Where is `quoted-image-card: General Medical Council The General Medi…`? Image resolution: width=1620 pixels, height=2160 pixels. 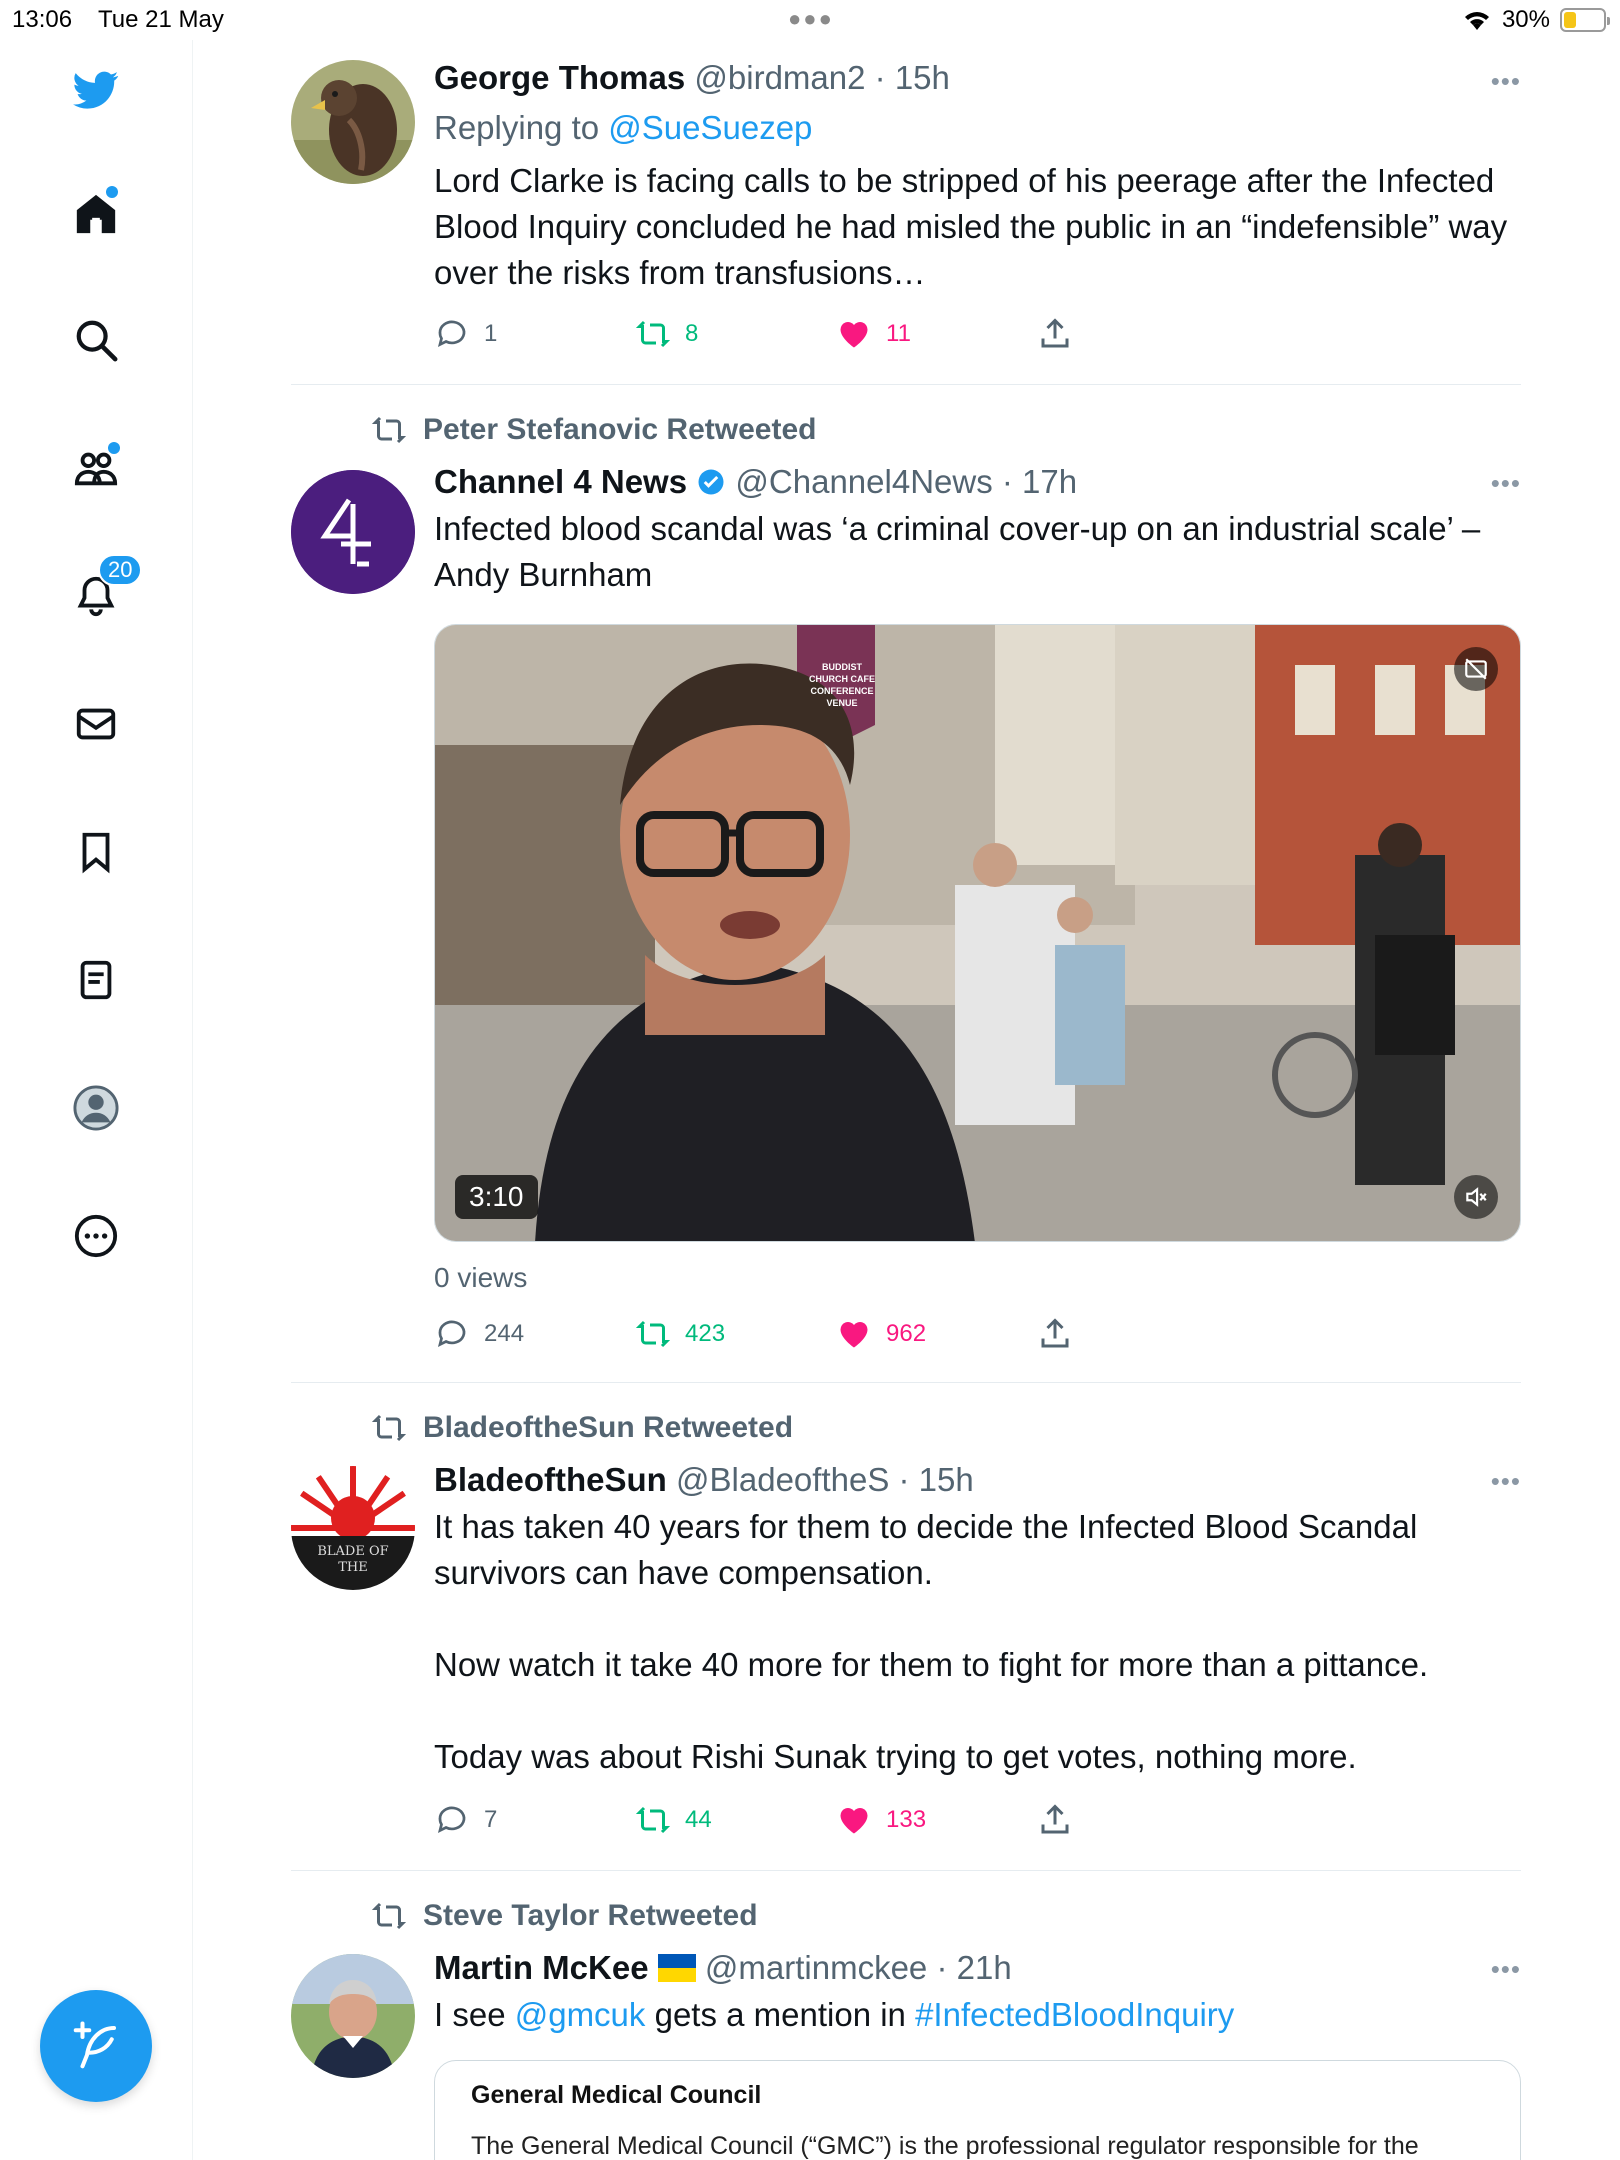
quoted-image-card: General Medical Council The General Medi… is located at coordinates (977, 2110).